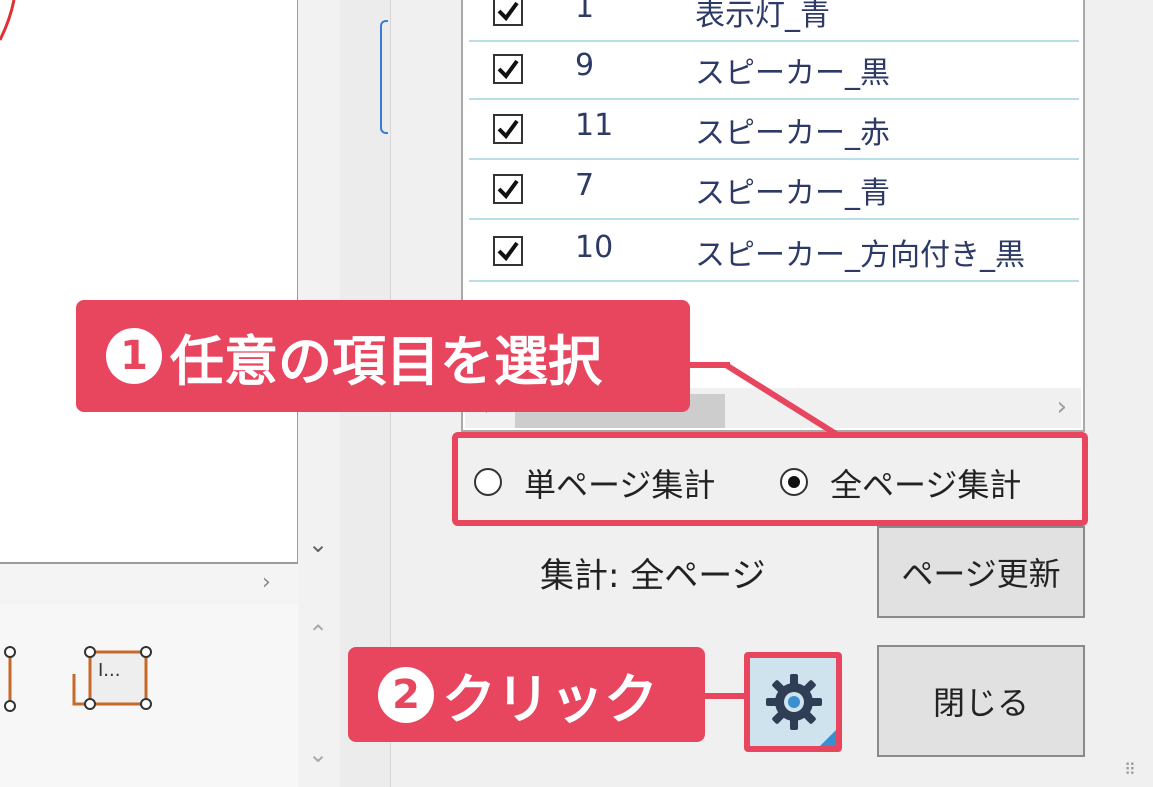 Image resolution: width=1153 pixels, height=787 pixels. Describe the element at coordinates (149, 584) in the screenshot. I see `canvas-scroll-gutter: ›` at that location.